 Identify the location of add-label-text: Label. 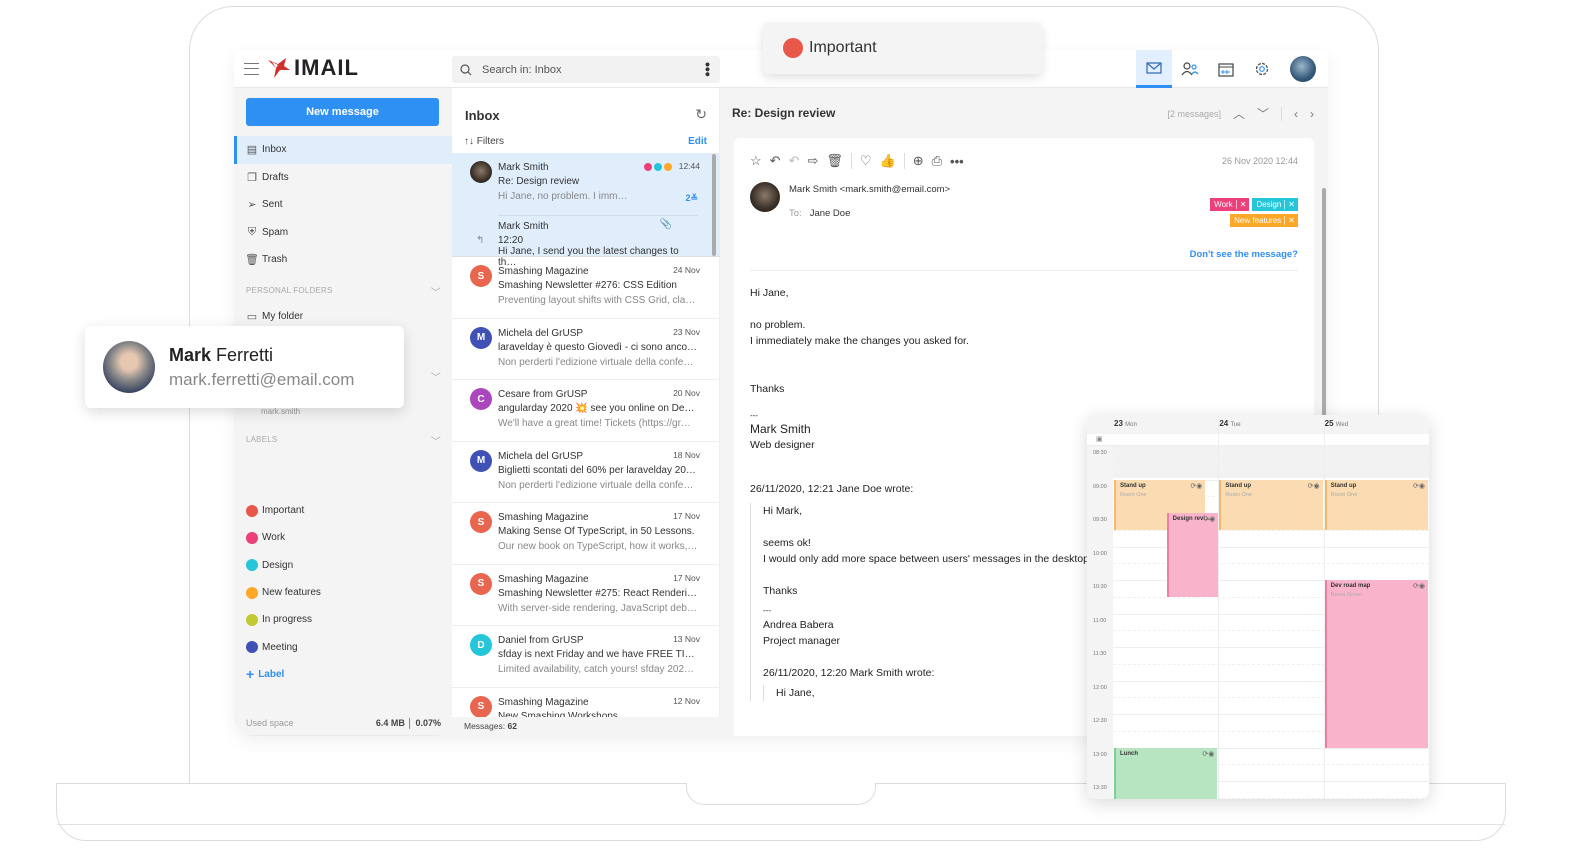
(271, 674).